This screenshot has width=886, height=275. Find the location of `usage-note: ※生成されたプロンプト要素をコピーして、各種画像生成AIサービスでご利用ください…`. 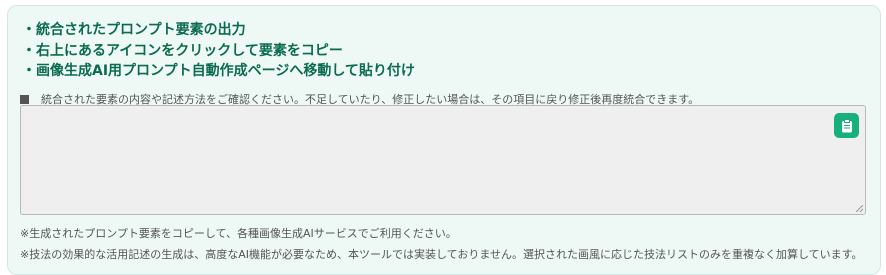

usage-note: ※生成されたプロンプト要素をコピーして、各種画像生成AIサービスでご利用ください… is located at coordinates (238, 233).